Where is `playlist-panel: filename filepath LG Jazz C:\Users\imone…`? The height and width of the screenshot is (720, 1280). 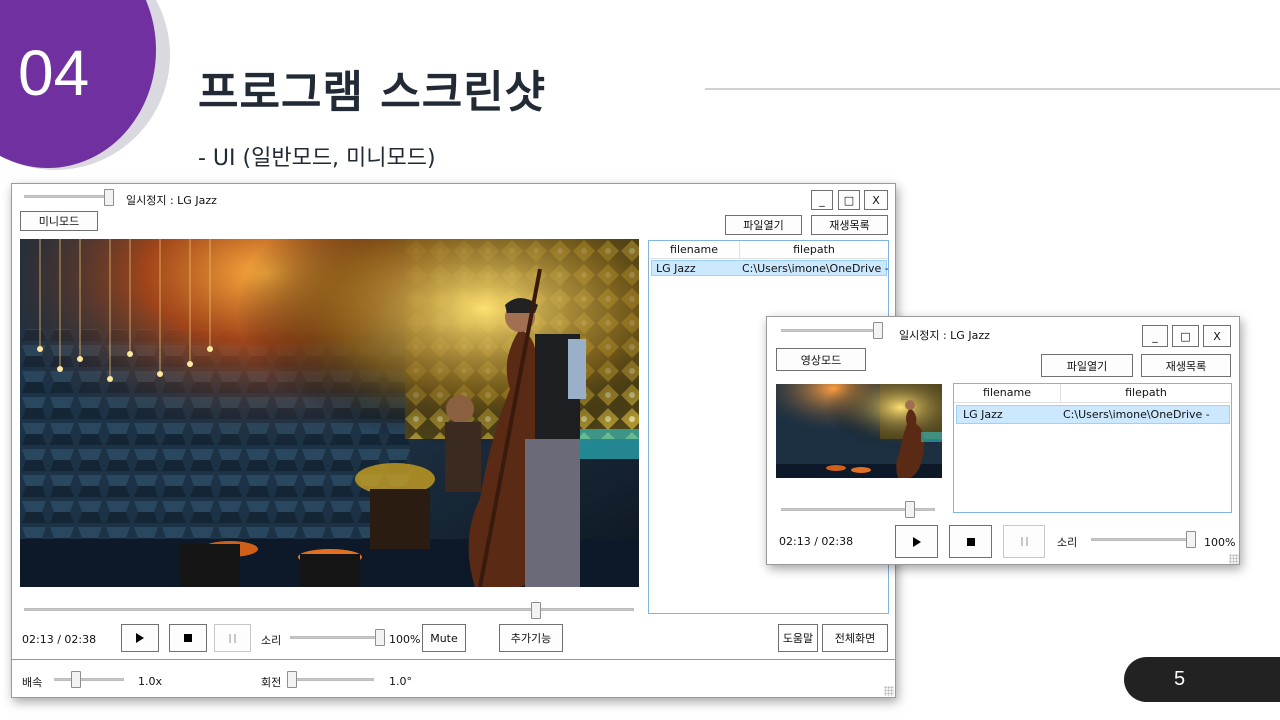 playlist-panel: filename filepath LG Jazz C:\Users\imone… is located at coordinates (1092, 448).